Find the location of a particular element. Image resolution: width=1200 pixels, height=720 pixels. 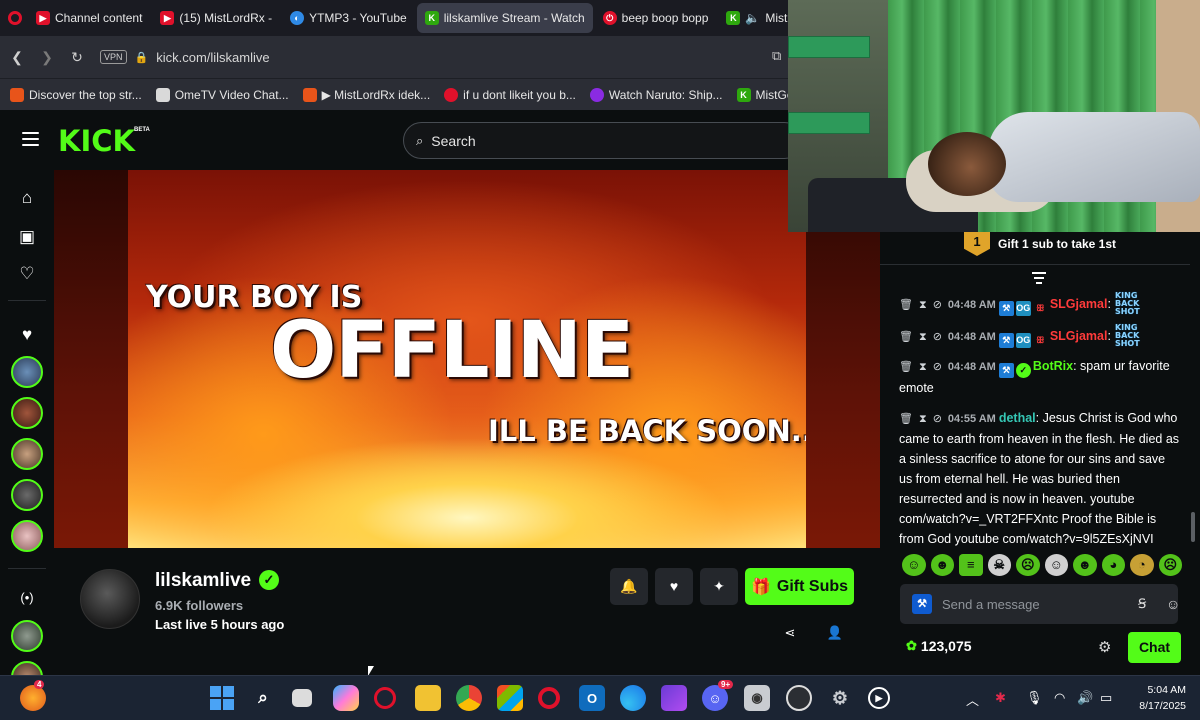

home-icon: ⌂ is located at coordinates (27, 198).